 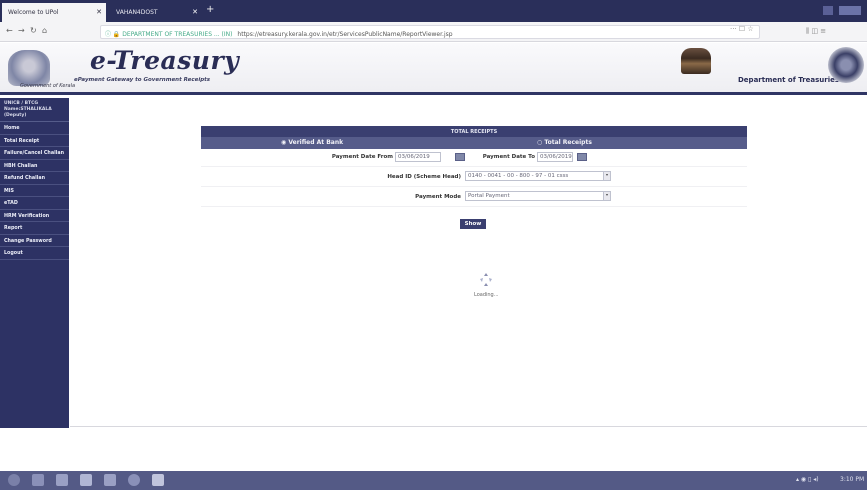 What do you see at coordinates (34, 216) in the screenshot?
I see `sidebar-item-hrm-verification: HRM Verification` at bounding box center [34, 216].